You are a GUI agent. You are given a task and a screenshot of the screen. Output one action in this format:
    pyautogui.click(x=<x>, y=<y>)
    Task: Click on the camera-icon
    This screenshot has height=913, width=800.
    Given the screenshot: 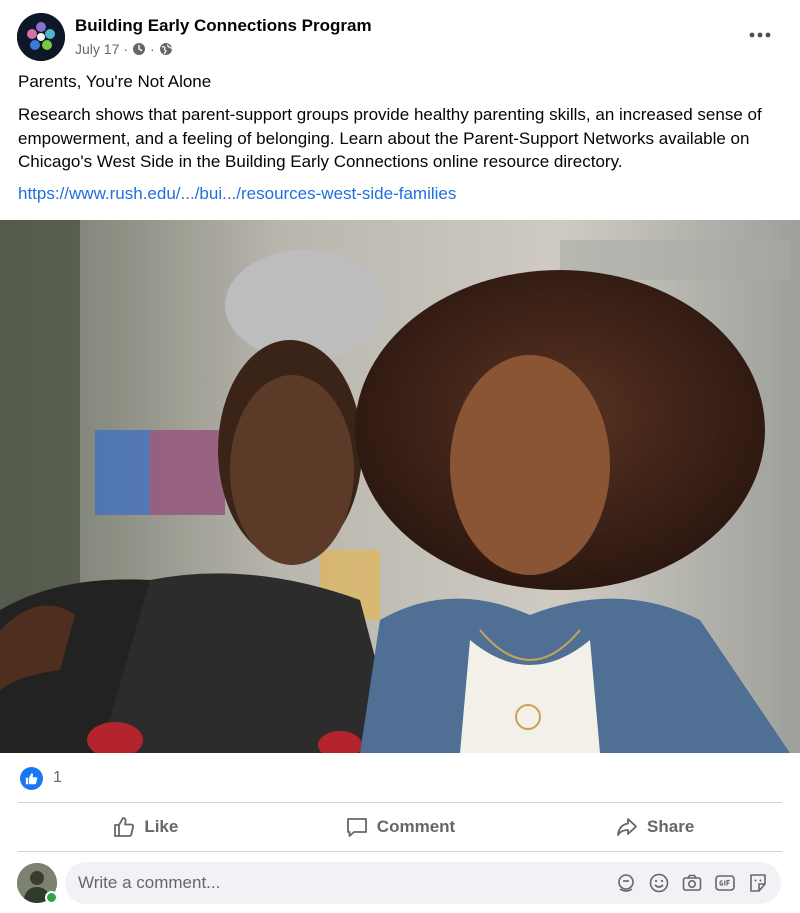 What is the action you would take?
    pyautogui.click(x=692, y=883)
    